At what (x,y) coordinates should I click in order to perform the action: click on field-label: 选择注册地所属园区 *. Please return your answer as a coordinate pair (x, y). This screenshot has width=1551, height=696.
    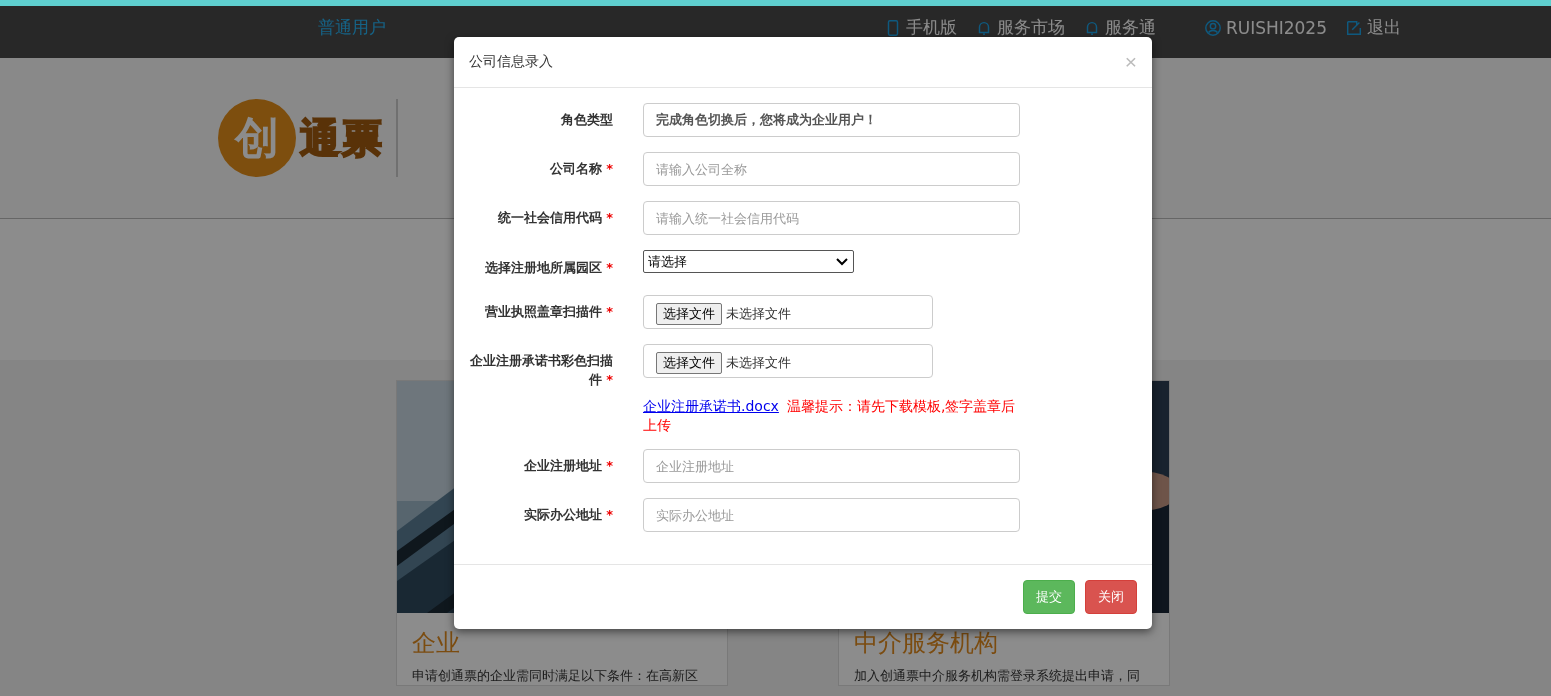
    Looking at the image, I should click on (548, 268).